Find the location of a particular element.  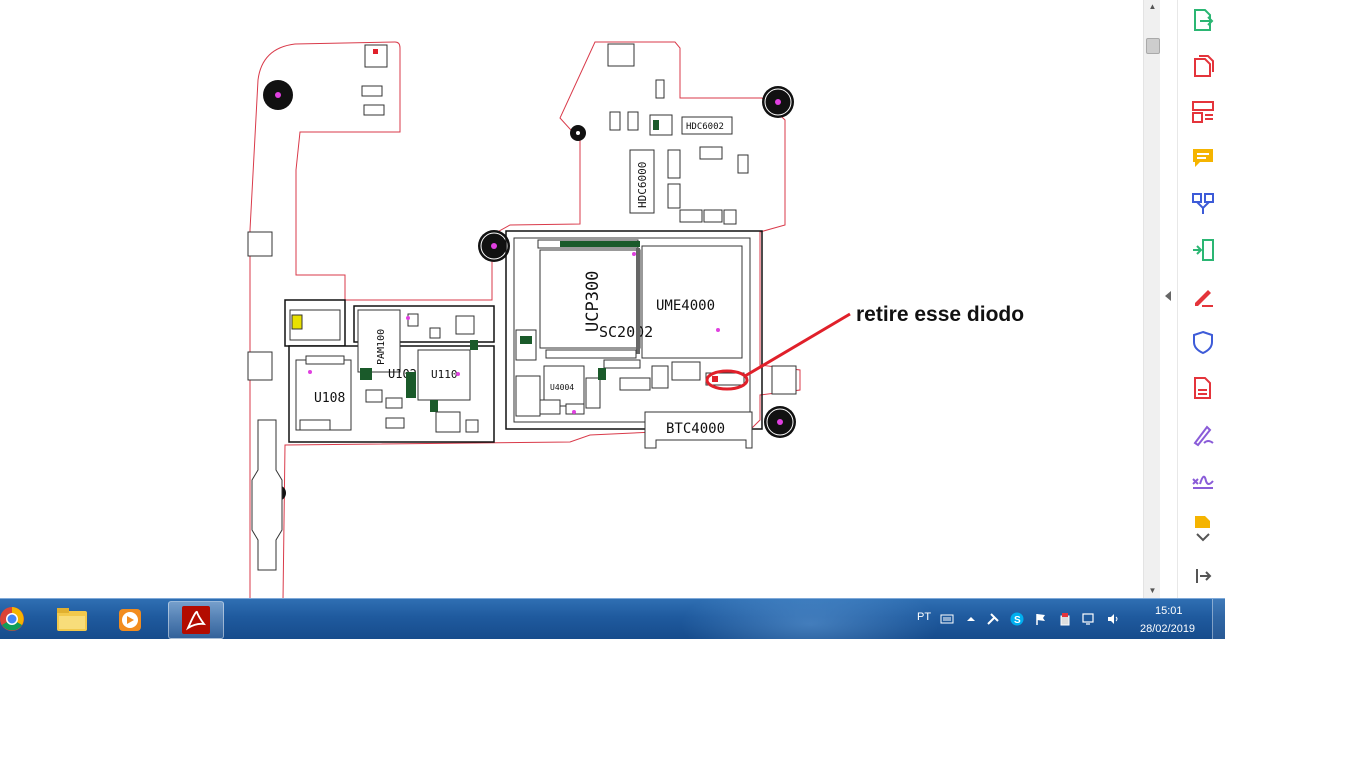

taskbar-acrobat-button is located at coordinates (196, 620).